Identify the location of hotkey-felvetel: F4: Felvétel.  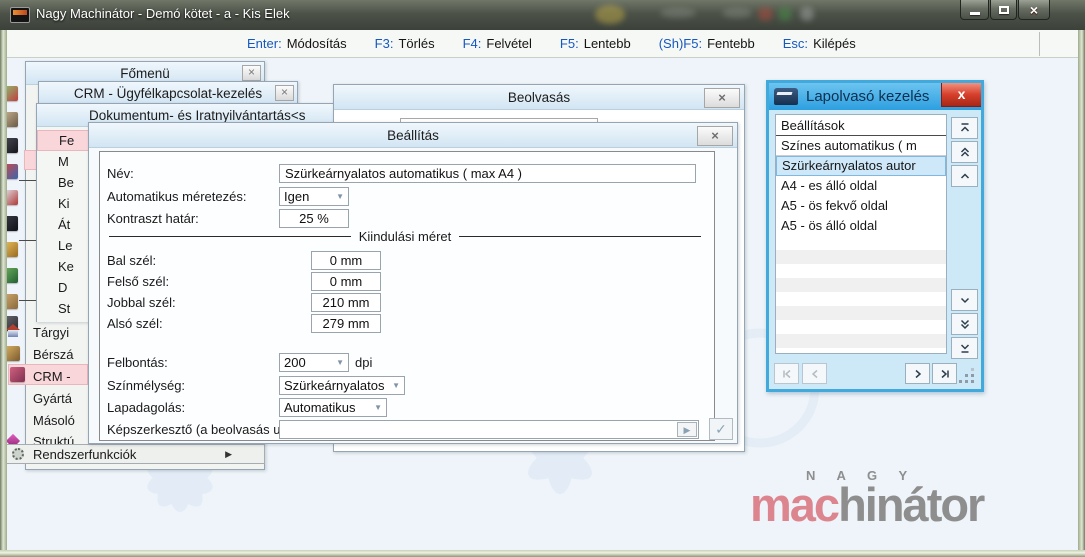
(497, 43).